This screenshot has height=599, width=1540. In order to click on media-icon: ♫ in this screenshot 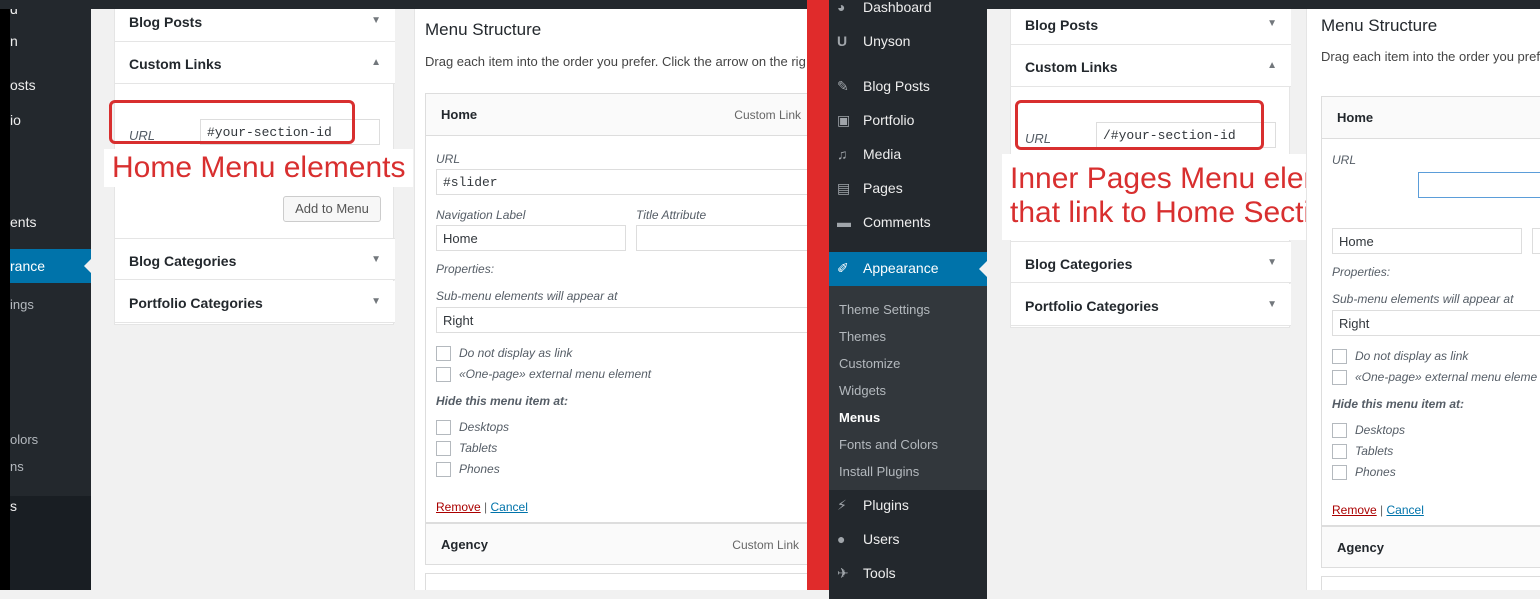, I will do `click(842, 154)`.